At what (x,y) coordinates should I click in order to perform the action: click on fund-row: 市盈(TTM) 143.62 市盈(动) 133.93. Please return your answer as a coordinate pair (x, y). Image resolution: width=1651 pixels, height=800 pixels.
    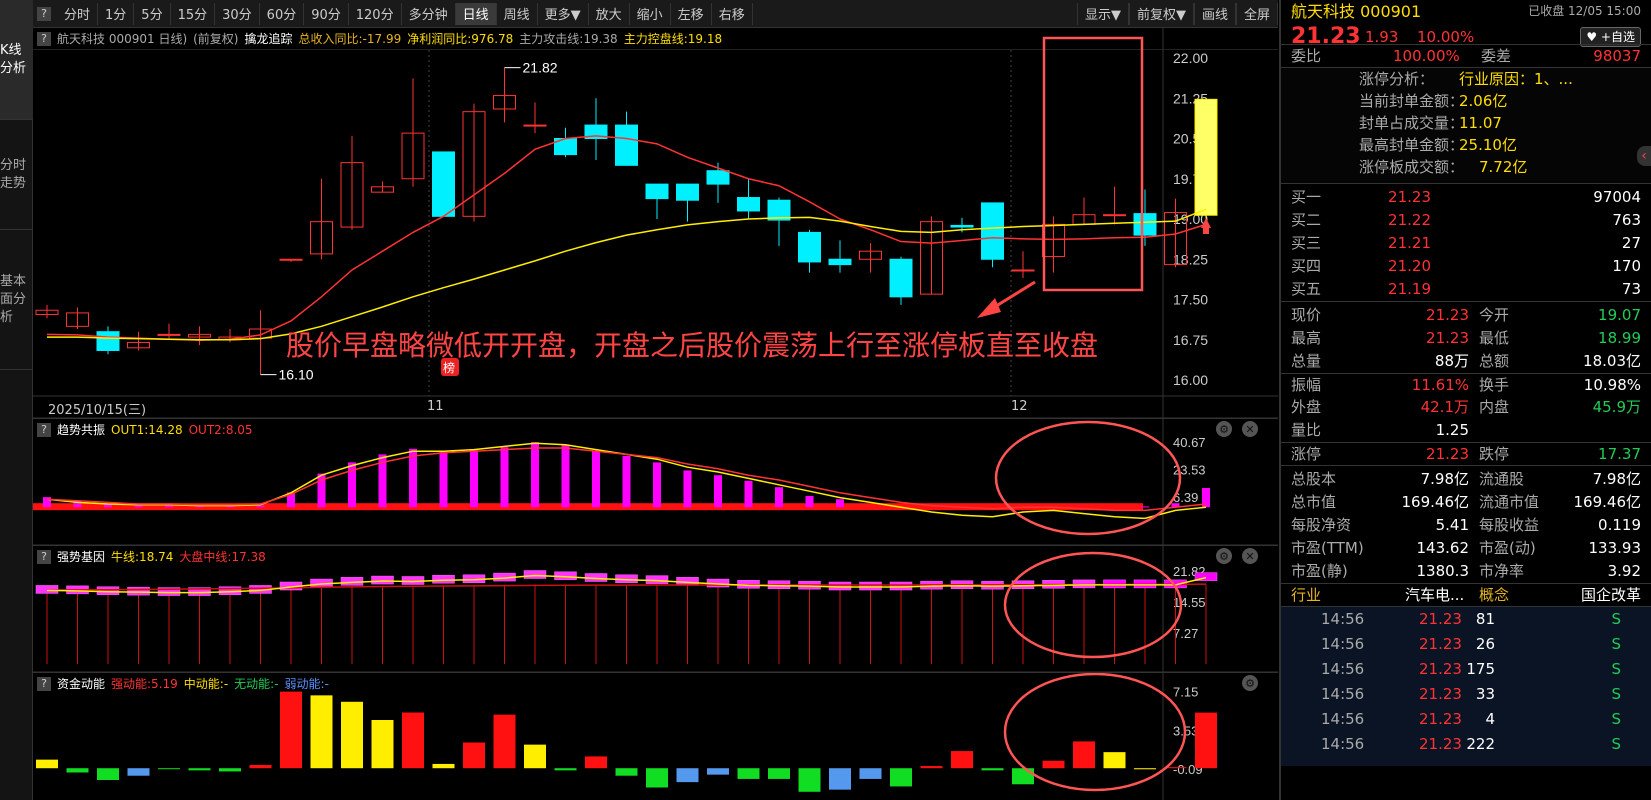
    Looking at the image, I should click on (1466, 548).